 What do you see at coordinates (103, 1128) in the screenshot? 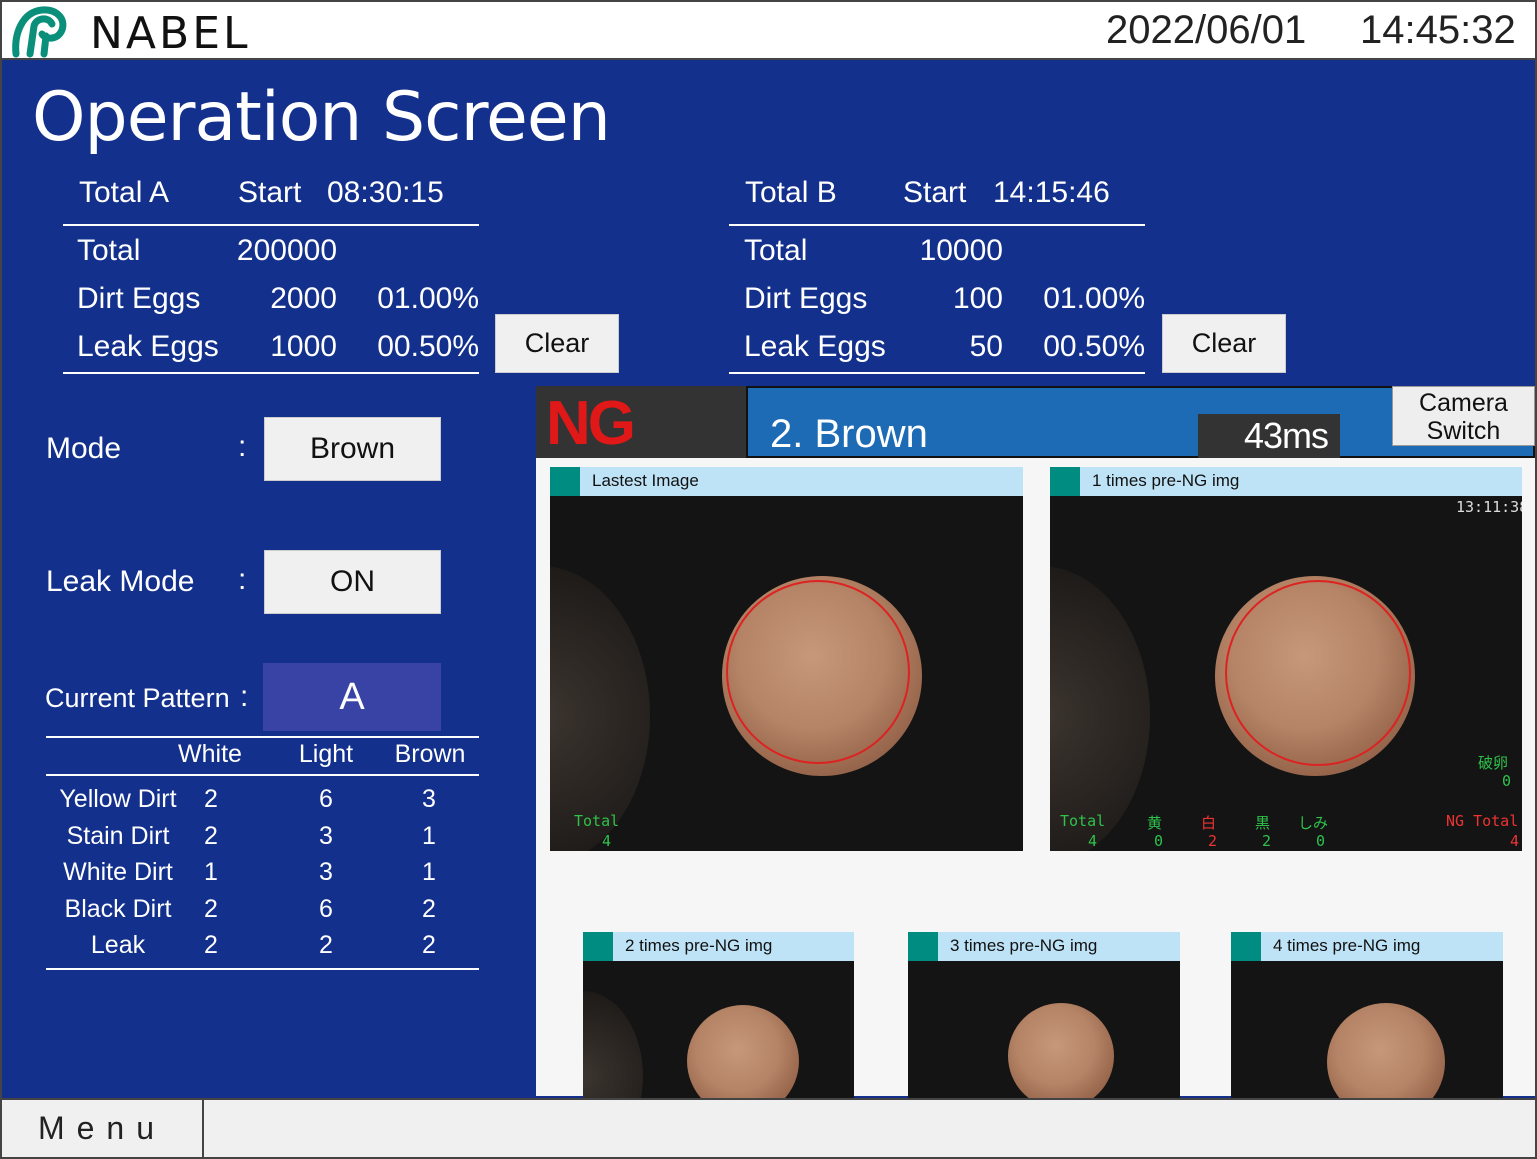
I see `menu-button: Menu` at bounding box center [103, 1128].